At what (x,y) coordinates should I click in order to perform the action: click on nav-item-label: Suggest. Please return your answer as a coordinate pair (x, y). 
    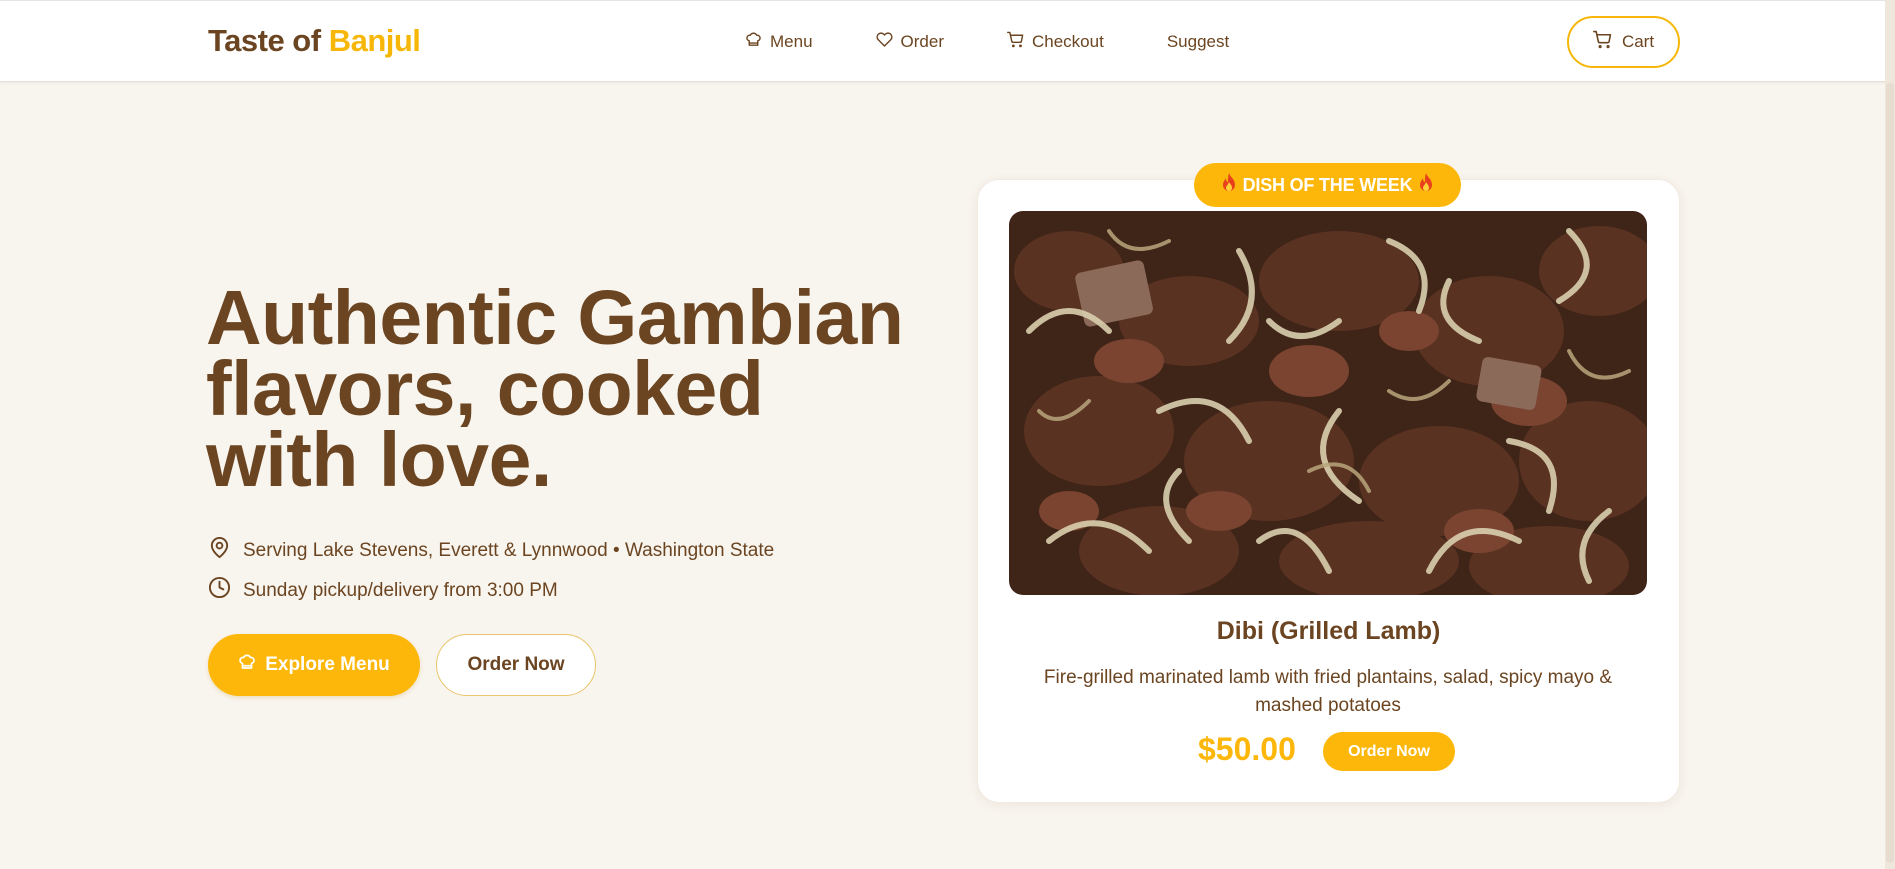
    Looking at the image, I should click on (1198, 41).